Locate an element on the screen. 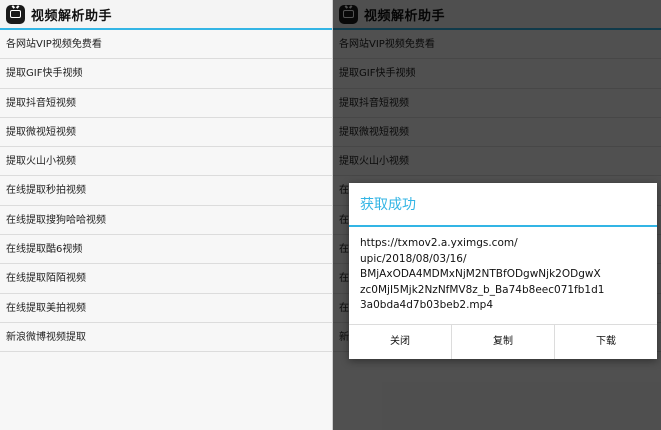  menu-item-ku6: 在线提取酷6视频 is located at coordinates (166, 250).